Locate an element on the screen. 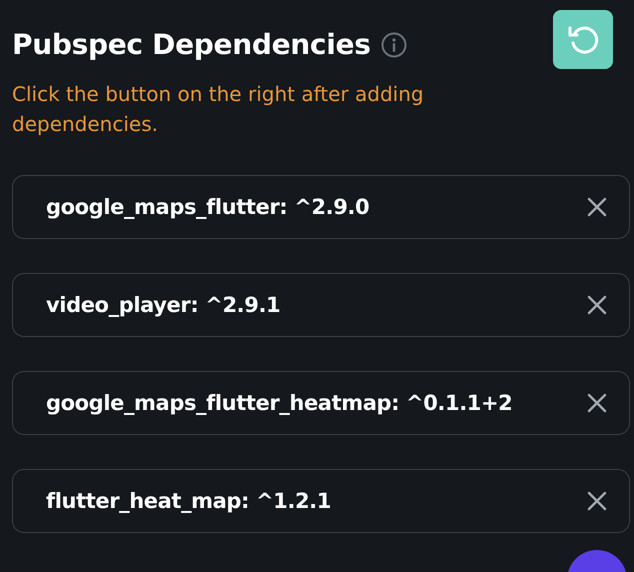  dependency-label: google_maps_flutter: ^2.9.0 is located at coordinates (208, 207).